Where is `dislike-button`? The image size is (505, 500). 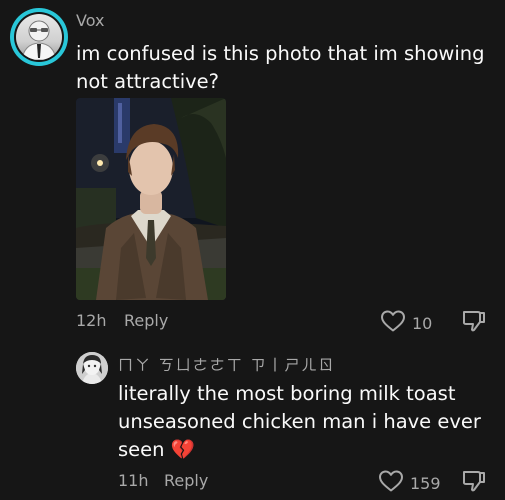
dislike-button is located at coordinates (473, 323).